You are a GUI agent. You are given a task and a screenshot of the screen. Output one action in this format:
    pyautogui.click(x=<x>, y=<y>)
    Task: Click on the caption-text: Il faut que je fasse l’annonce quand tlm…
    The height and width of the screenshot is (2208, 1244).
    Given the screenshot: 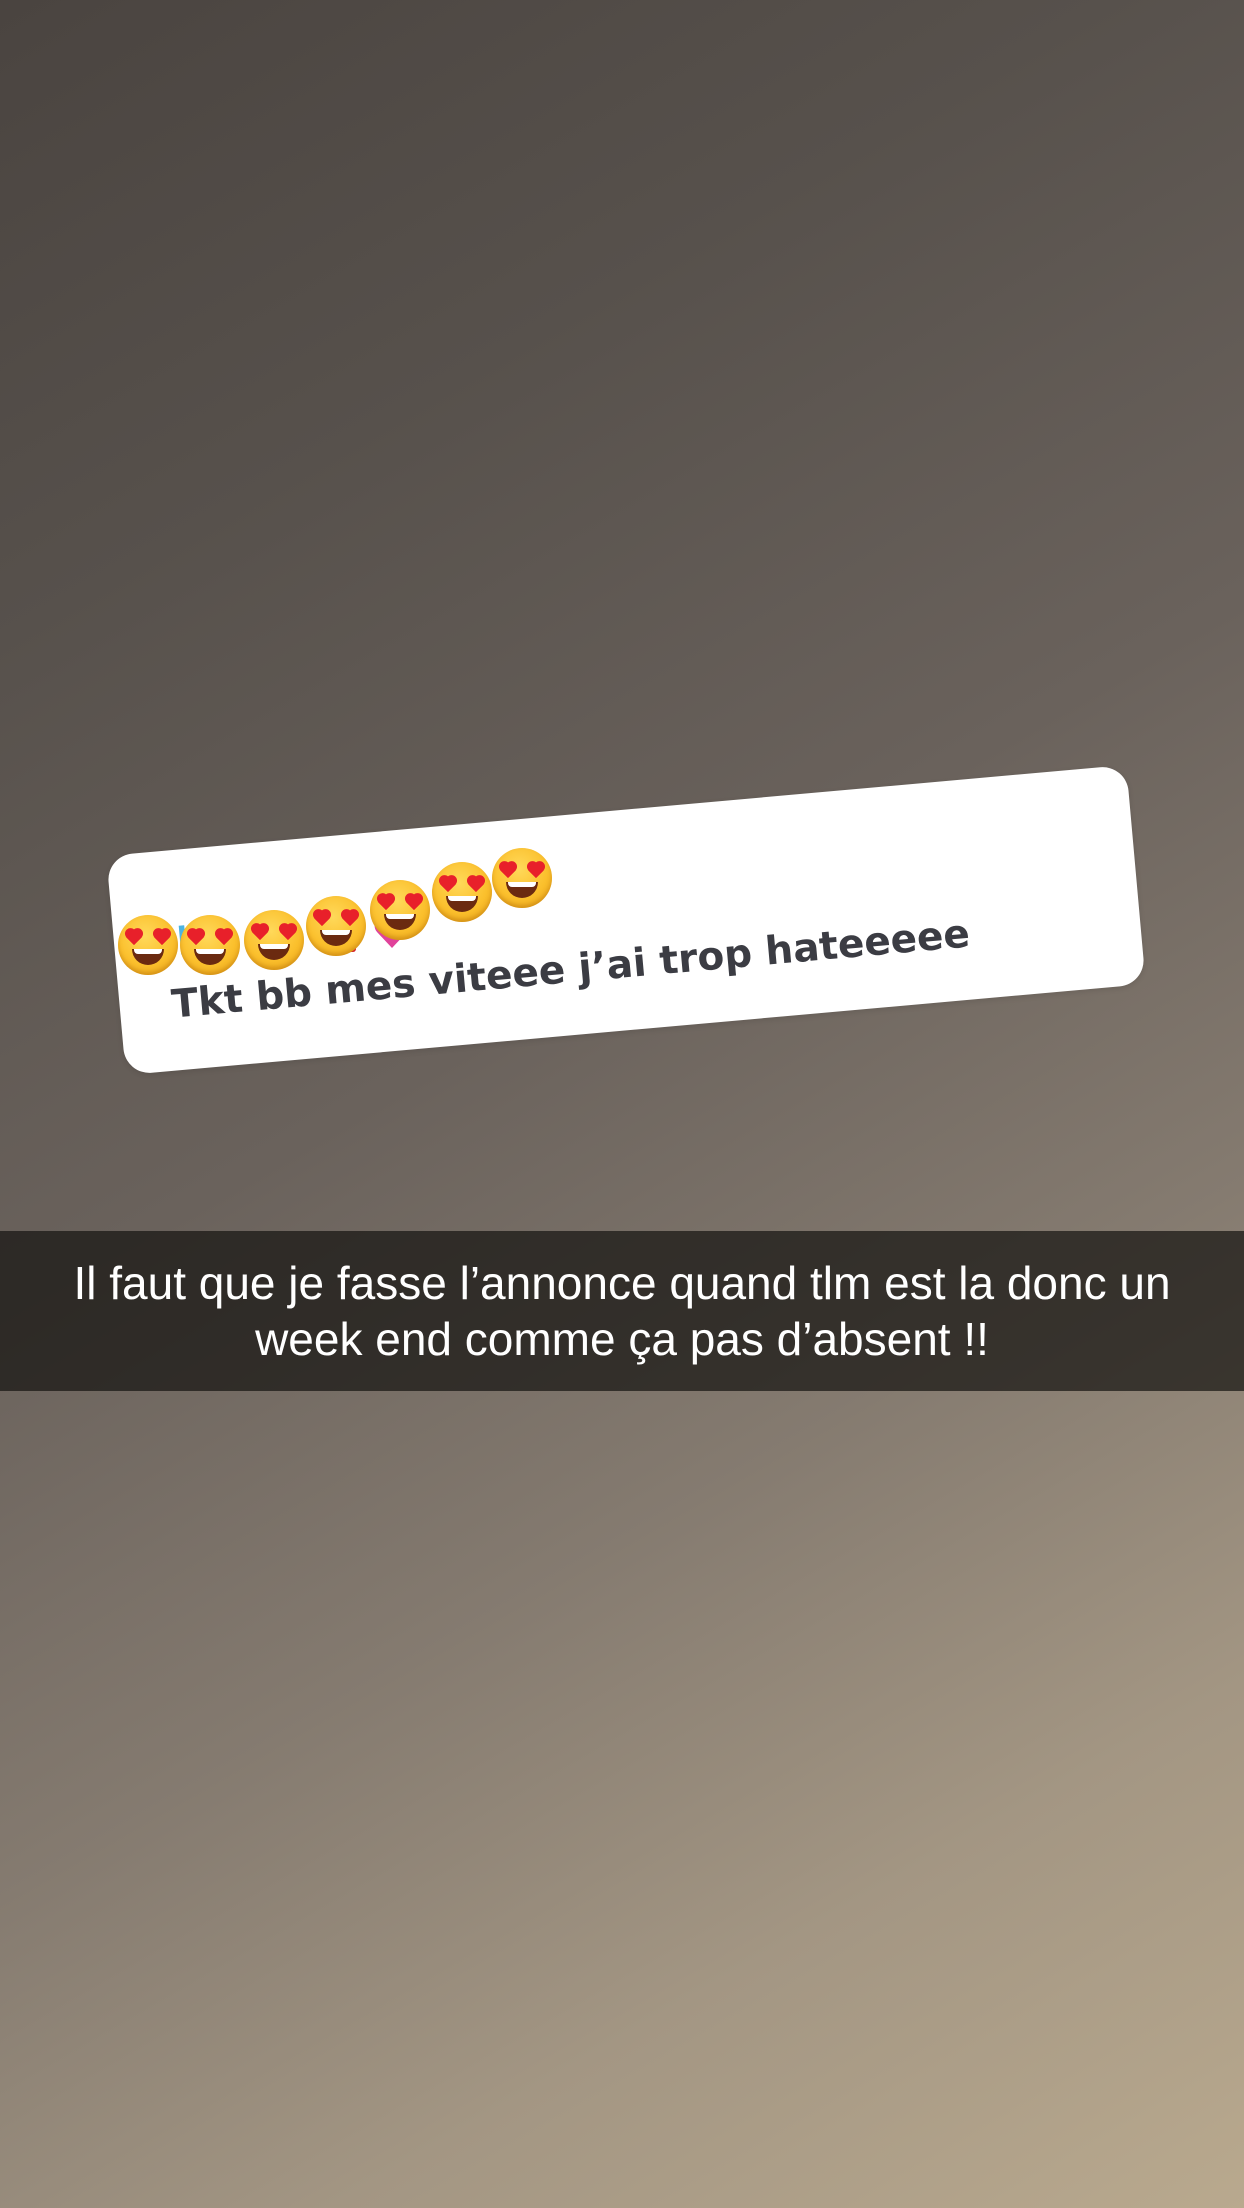 What is the action you would take?
    pyautogui.click(x=622, y=1311)
    